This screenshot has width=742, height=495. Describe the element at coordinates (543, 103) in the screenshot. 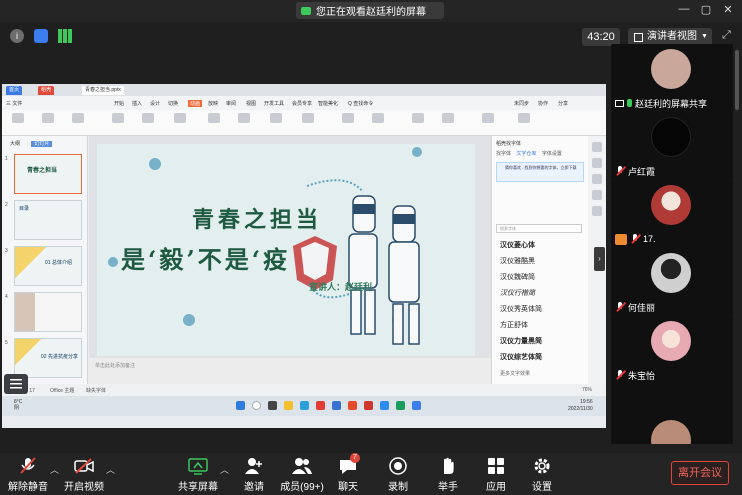

I see `menu-collab: 协作` at that location.